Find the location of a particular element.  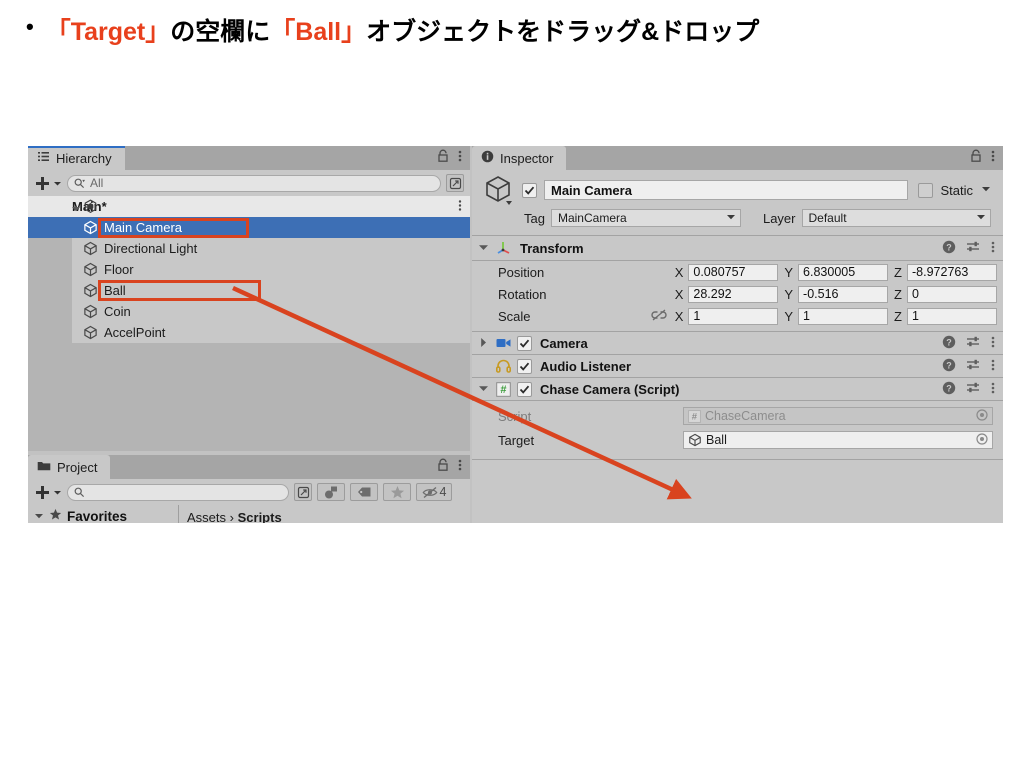

tag-dropdown: MainCamera is located at coordinates (645, 218).